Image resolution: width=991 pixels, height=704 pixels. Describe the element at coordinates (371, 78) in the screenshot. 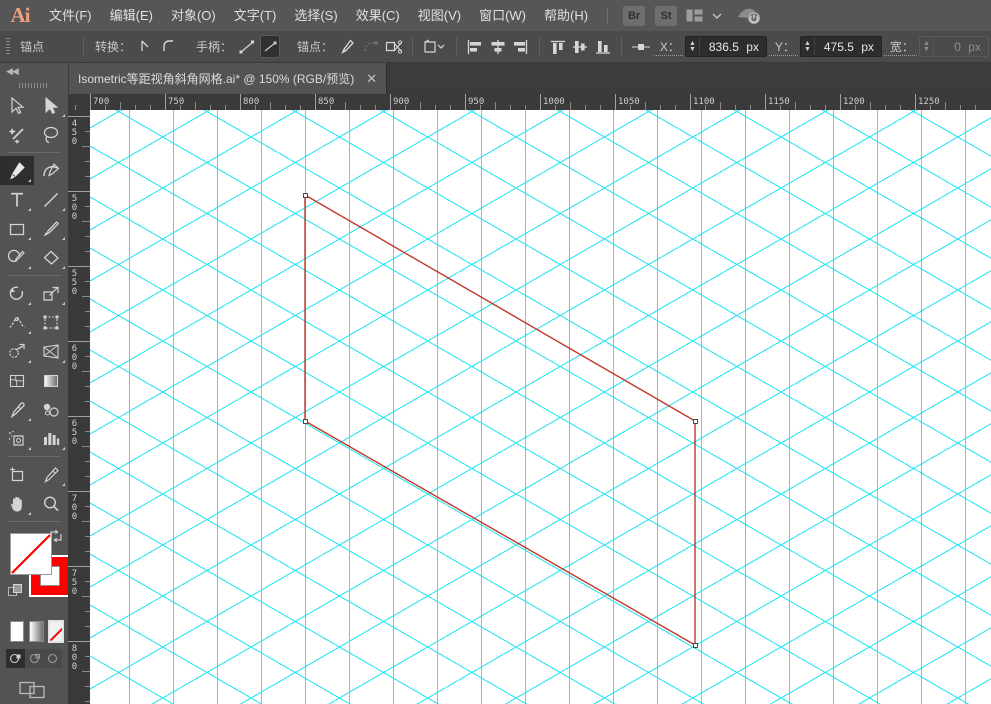

I see `close-icon: ✕` at that location.